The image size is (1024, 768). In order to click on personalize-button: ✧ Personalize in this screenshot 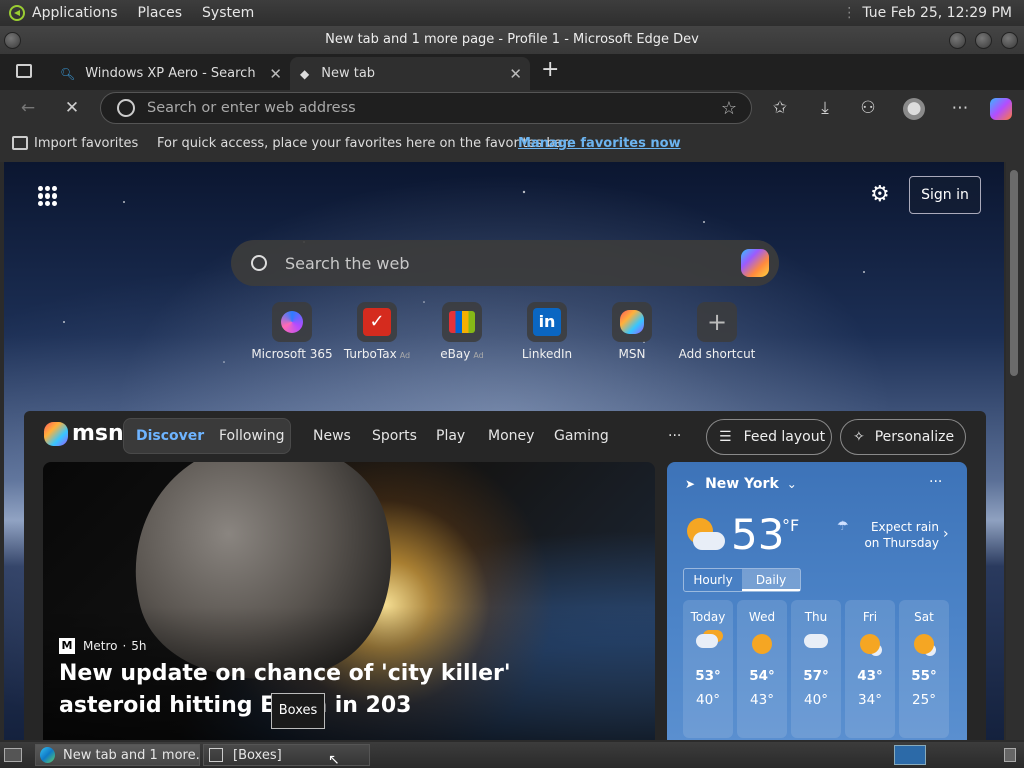, I will do `click(903, 437)`.